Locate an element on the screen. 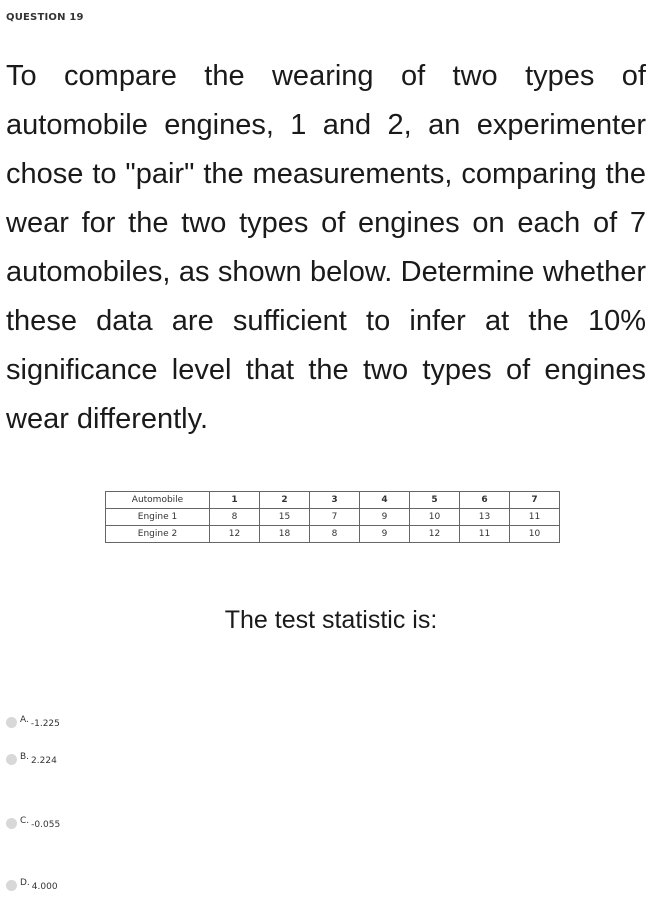  header-cell: 6 is located at coordinates (484, 500).